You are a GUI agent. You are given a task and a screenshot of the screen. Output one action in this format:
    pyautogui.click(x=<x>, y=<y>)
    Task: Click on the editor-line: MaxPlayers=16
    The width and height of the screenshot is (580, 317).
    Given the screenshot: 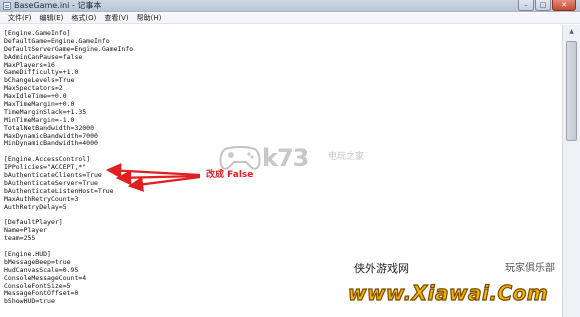 What is the action you would take?
    pyautogui.click(x=29, y=64)
    